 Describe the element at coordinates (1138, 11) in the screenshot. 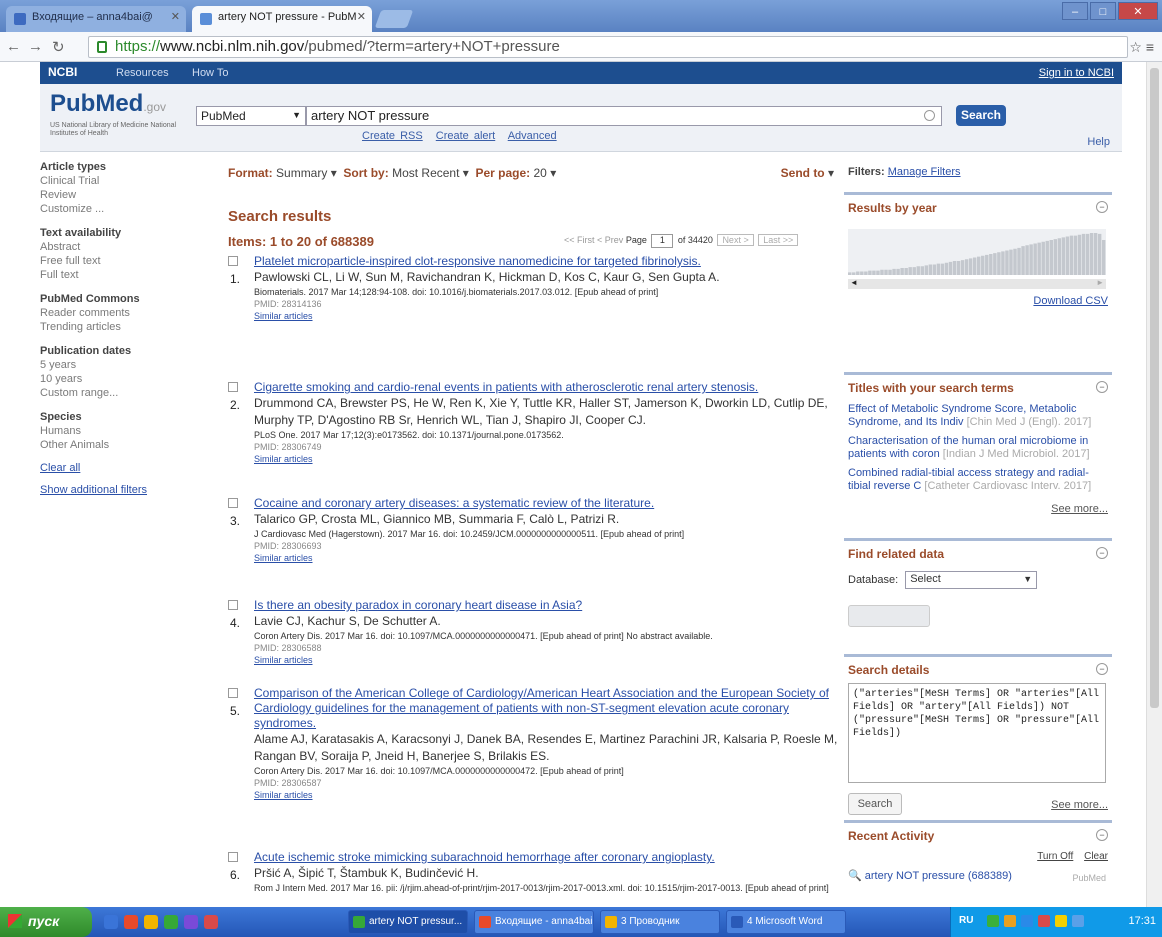

I see `close-window-button: ✕` at that location.